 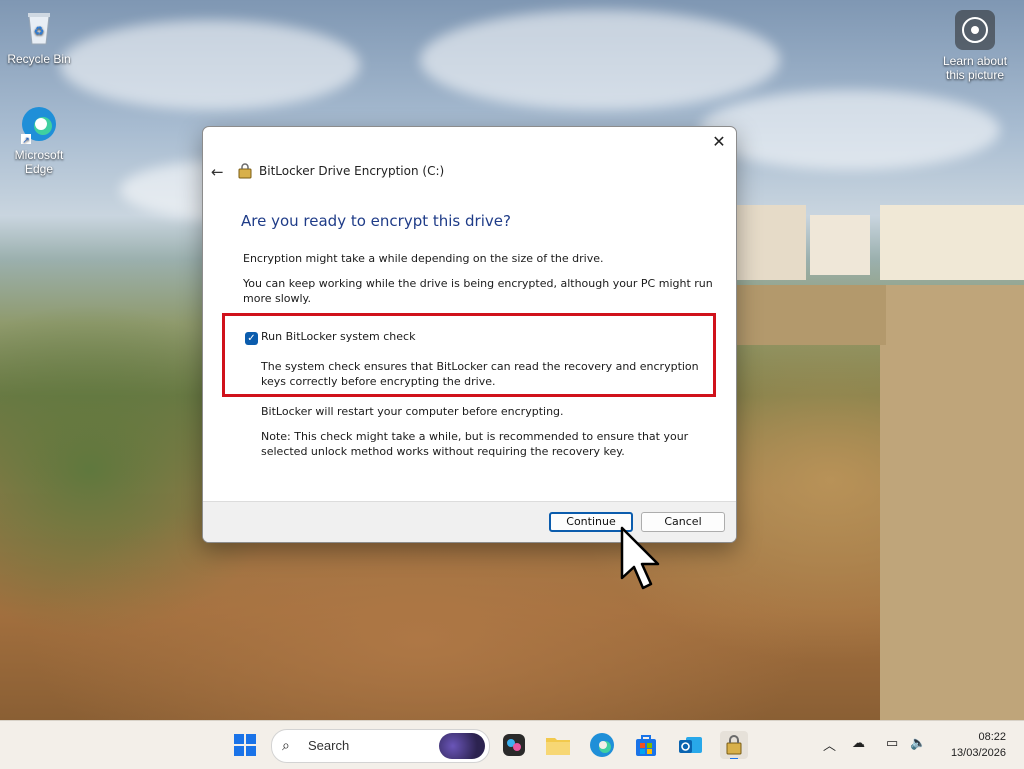 I want to click on taskbar: ⌕ Search ︿ ☁ ▭ 🔈 08:22 13/03/2026, so click(x=512, y=744).